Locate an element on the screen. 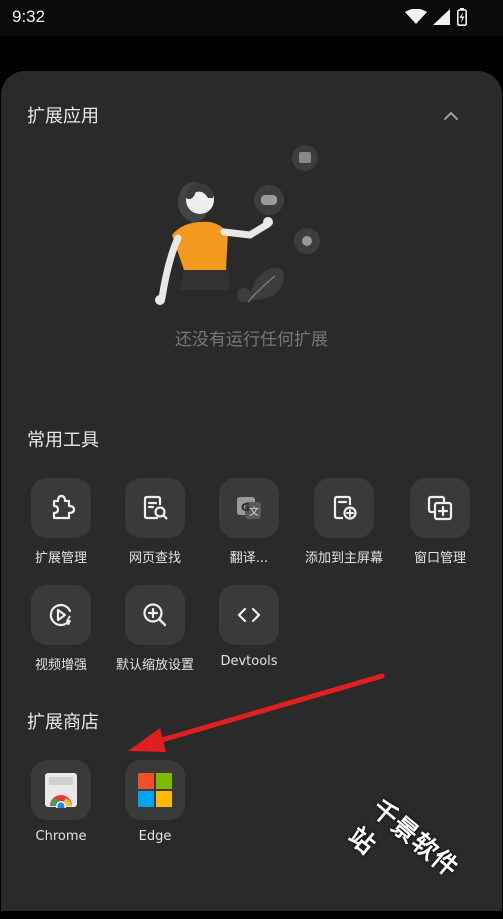  puzzle-icon is located at coordinates (64, 507).